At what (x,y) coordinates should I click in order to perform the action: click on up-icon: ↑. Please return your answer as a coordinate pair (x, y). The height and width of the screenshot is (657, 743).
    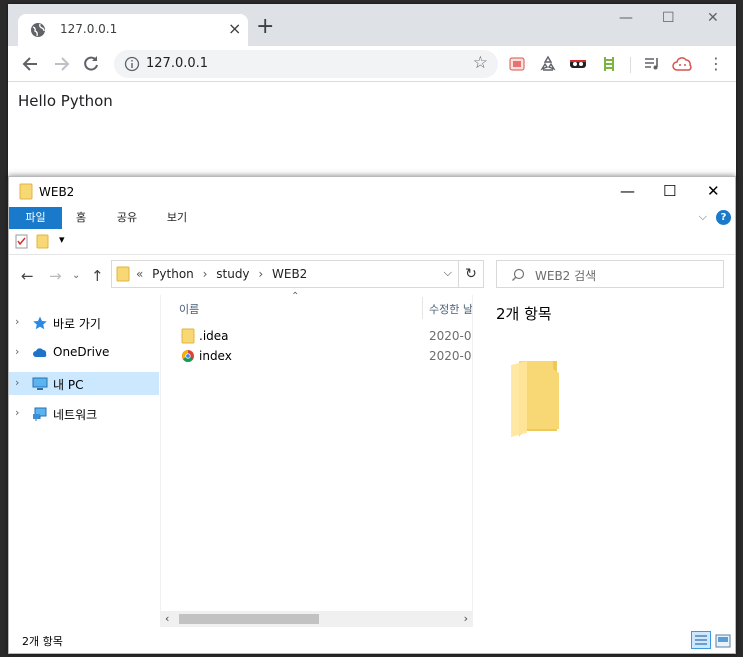
    Looking at the image, I should click on (97, 276).